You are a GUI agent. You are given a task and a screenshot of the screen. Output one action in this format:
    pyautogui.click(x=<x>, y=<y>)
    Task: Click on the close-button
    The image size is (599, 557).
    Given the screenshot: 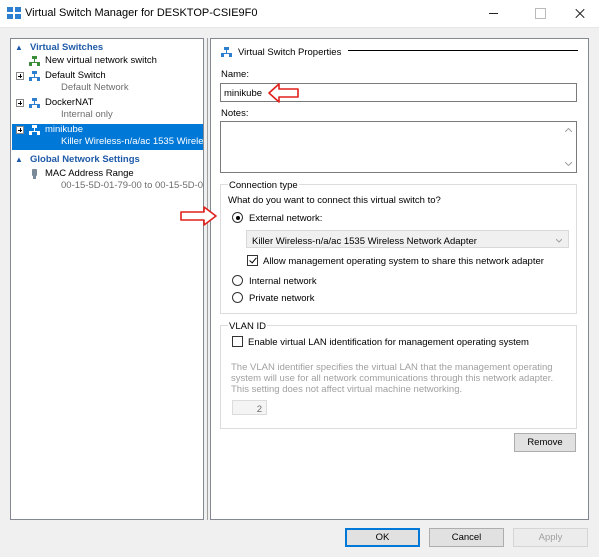 What is the action you would take?
    pyautogui.click(x=579, y=14)
    